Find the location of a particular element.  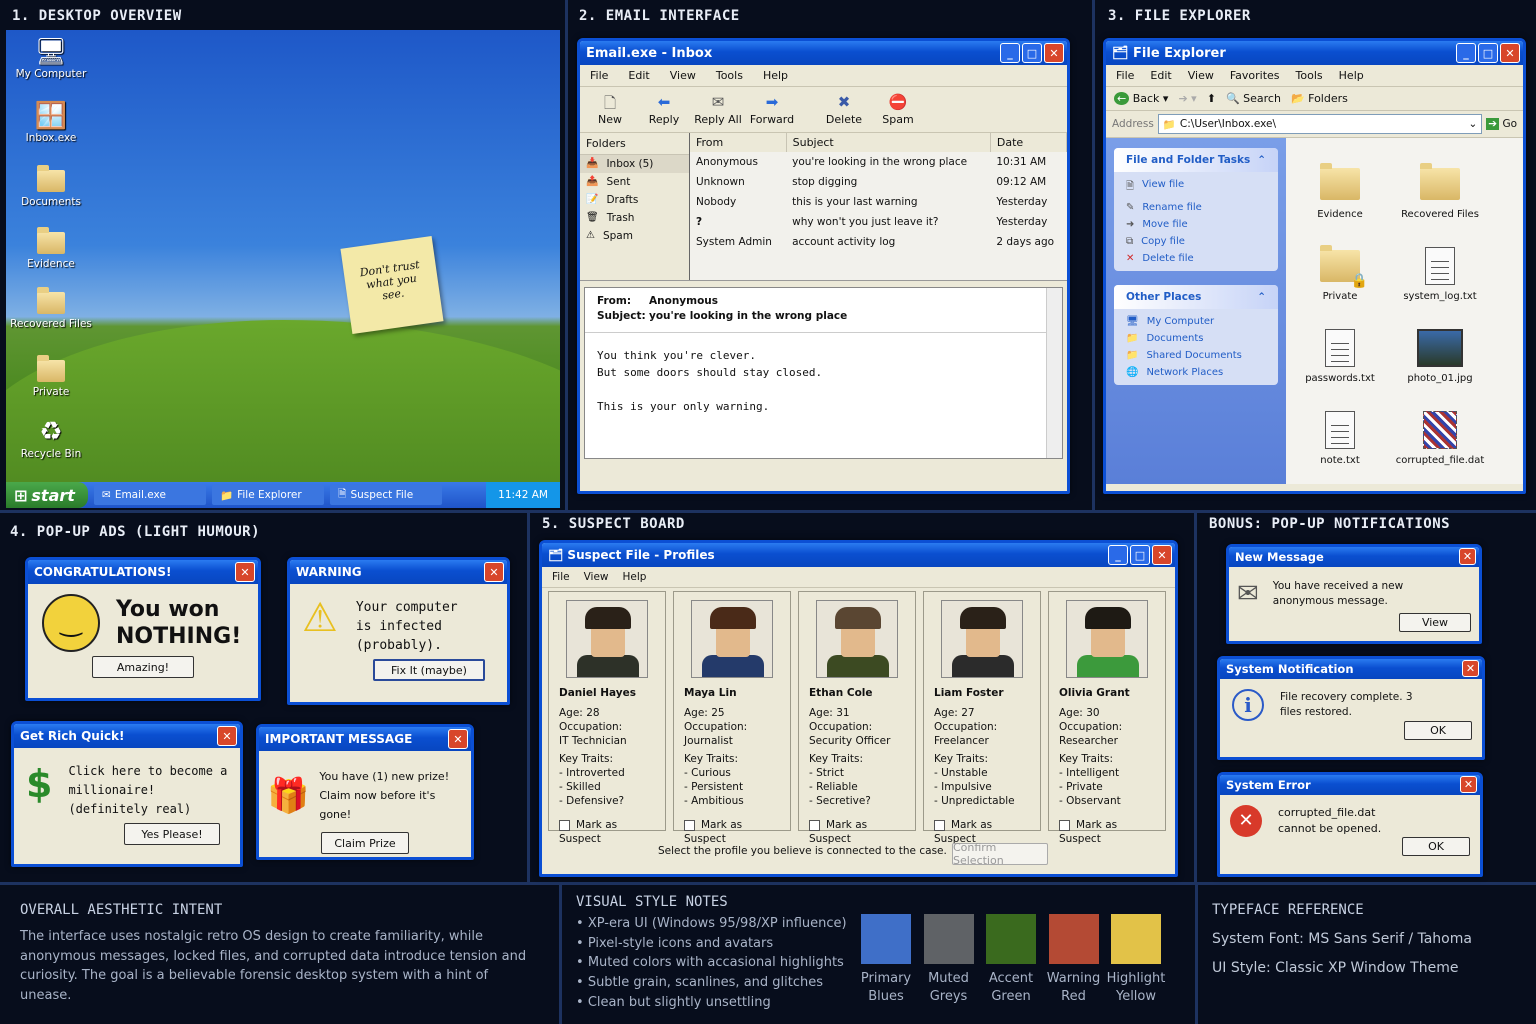

desktop-icon-documents: Documents is located at coordinates (51, 186).